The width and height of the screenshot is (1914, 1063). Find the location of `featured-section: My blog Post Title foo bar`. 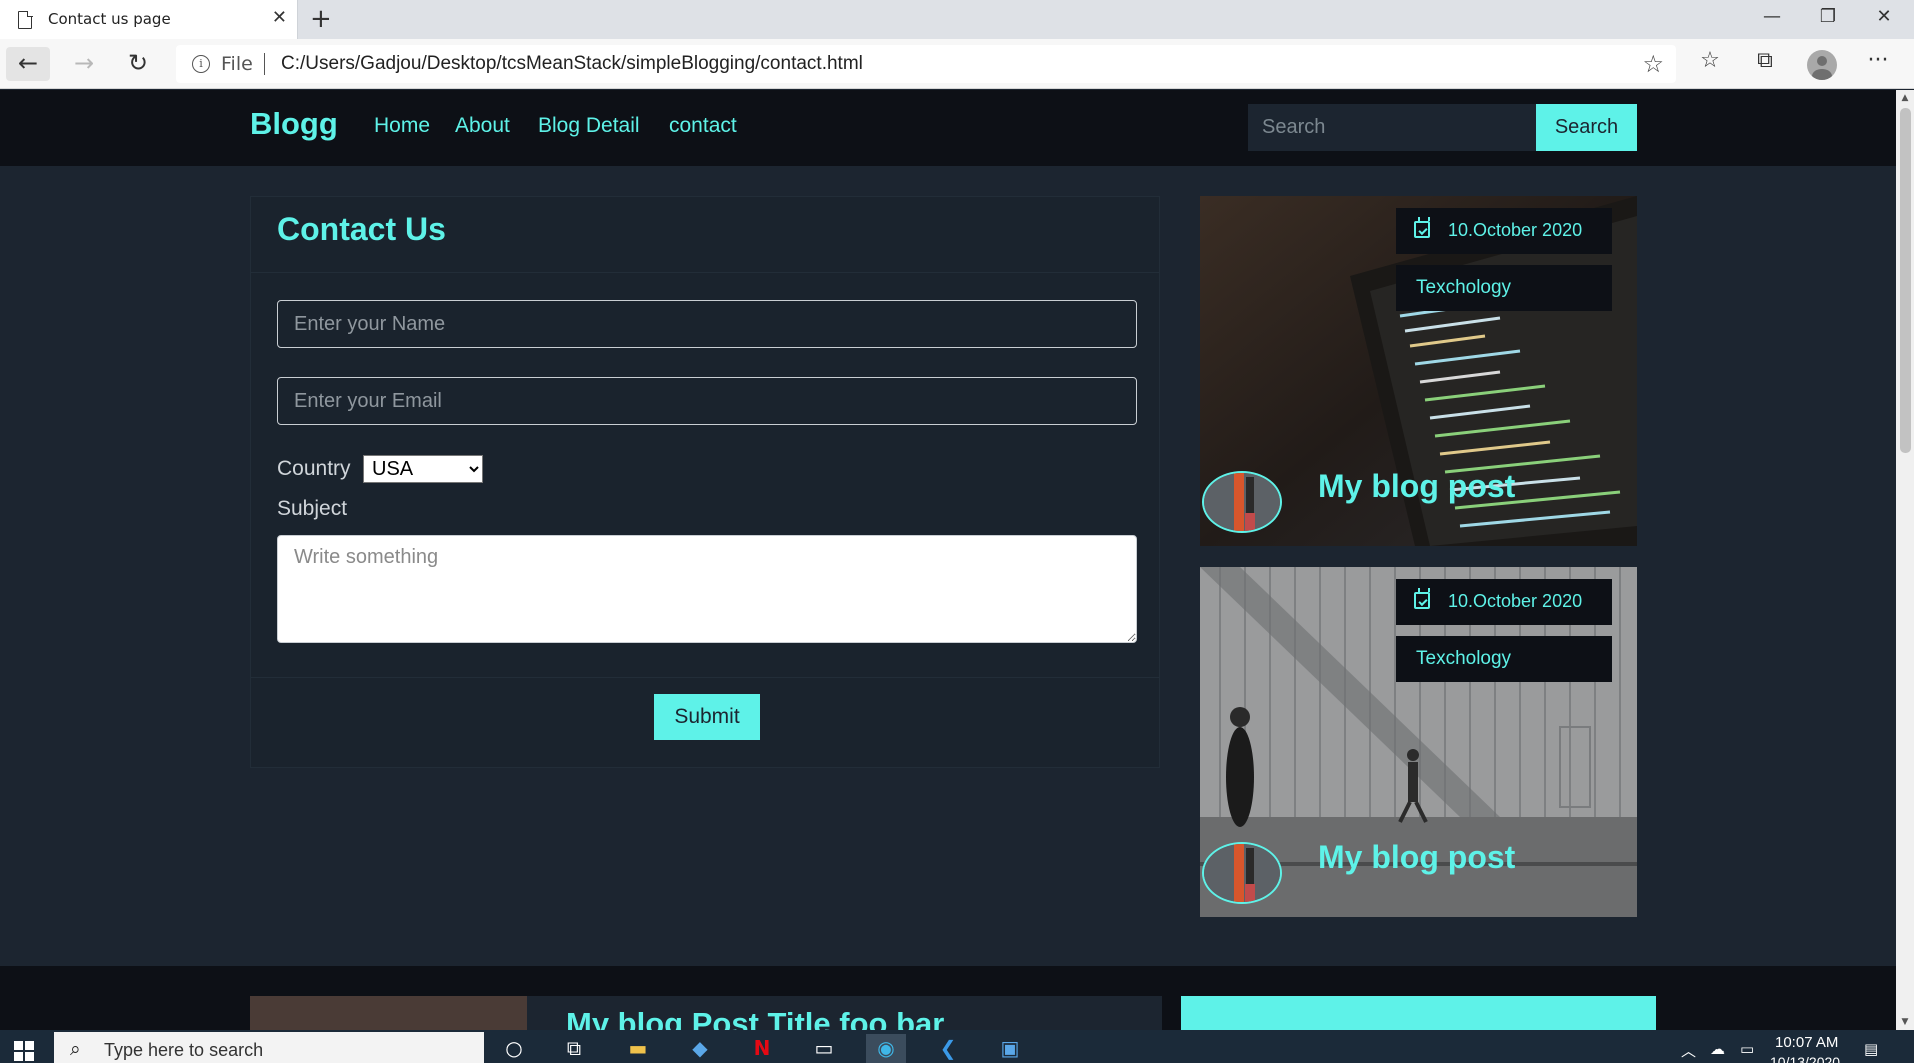

featured-section: My blog Post Title foo bar is located at coordinates (948, 998).